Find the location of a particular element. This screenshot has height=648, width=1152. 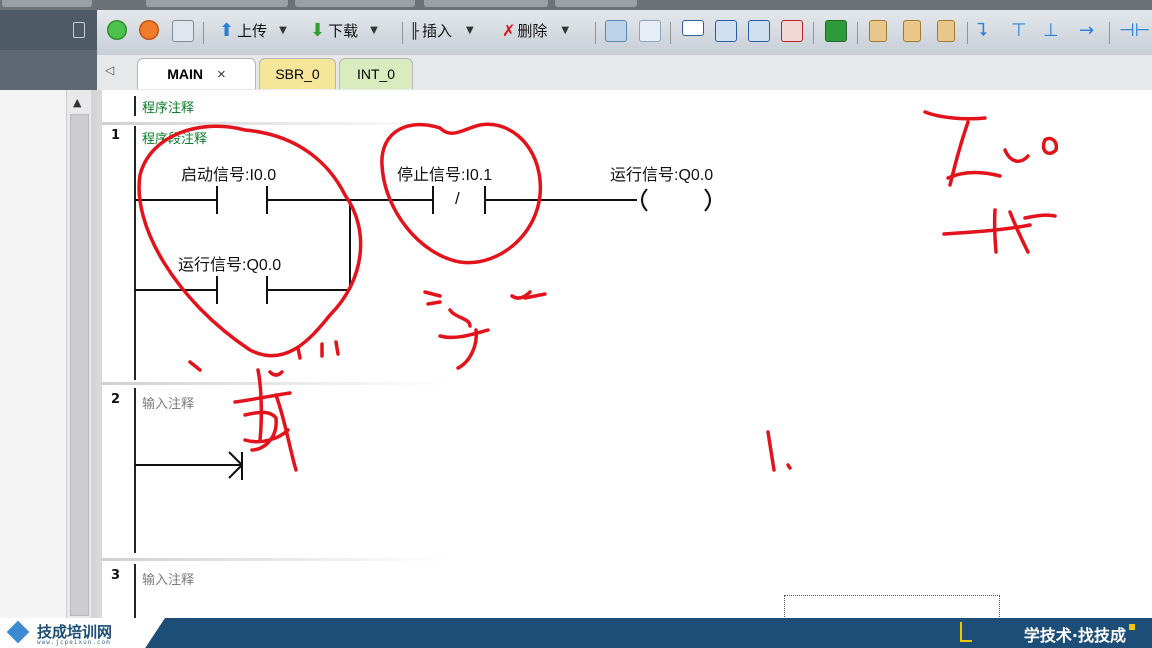

bookmark-button is located at coordinates (617, 31).